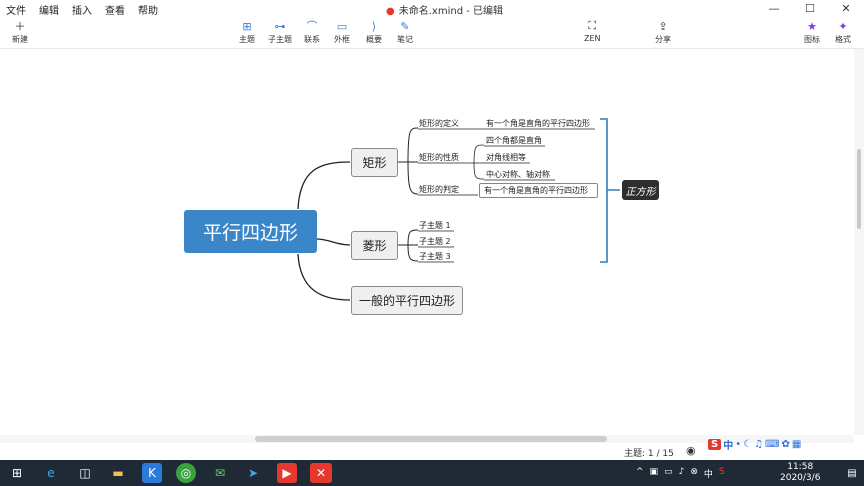  What do you see at coordinates (118, 473) in the screenshot?
I see `file-explorer-icon: ▬` at bounding box center [118, 473].